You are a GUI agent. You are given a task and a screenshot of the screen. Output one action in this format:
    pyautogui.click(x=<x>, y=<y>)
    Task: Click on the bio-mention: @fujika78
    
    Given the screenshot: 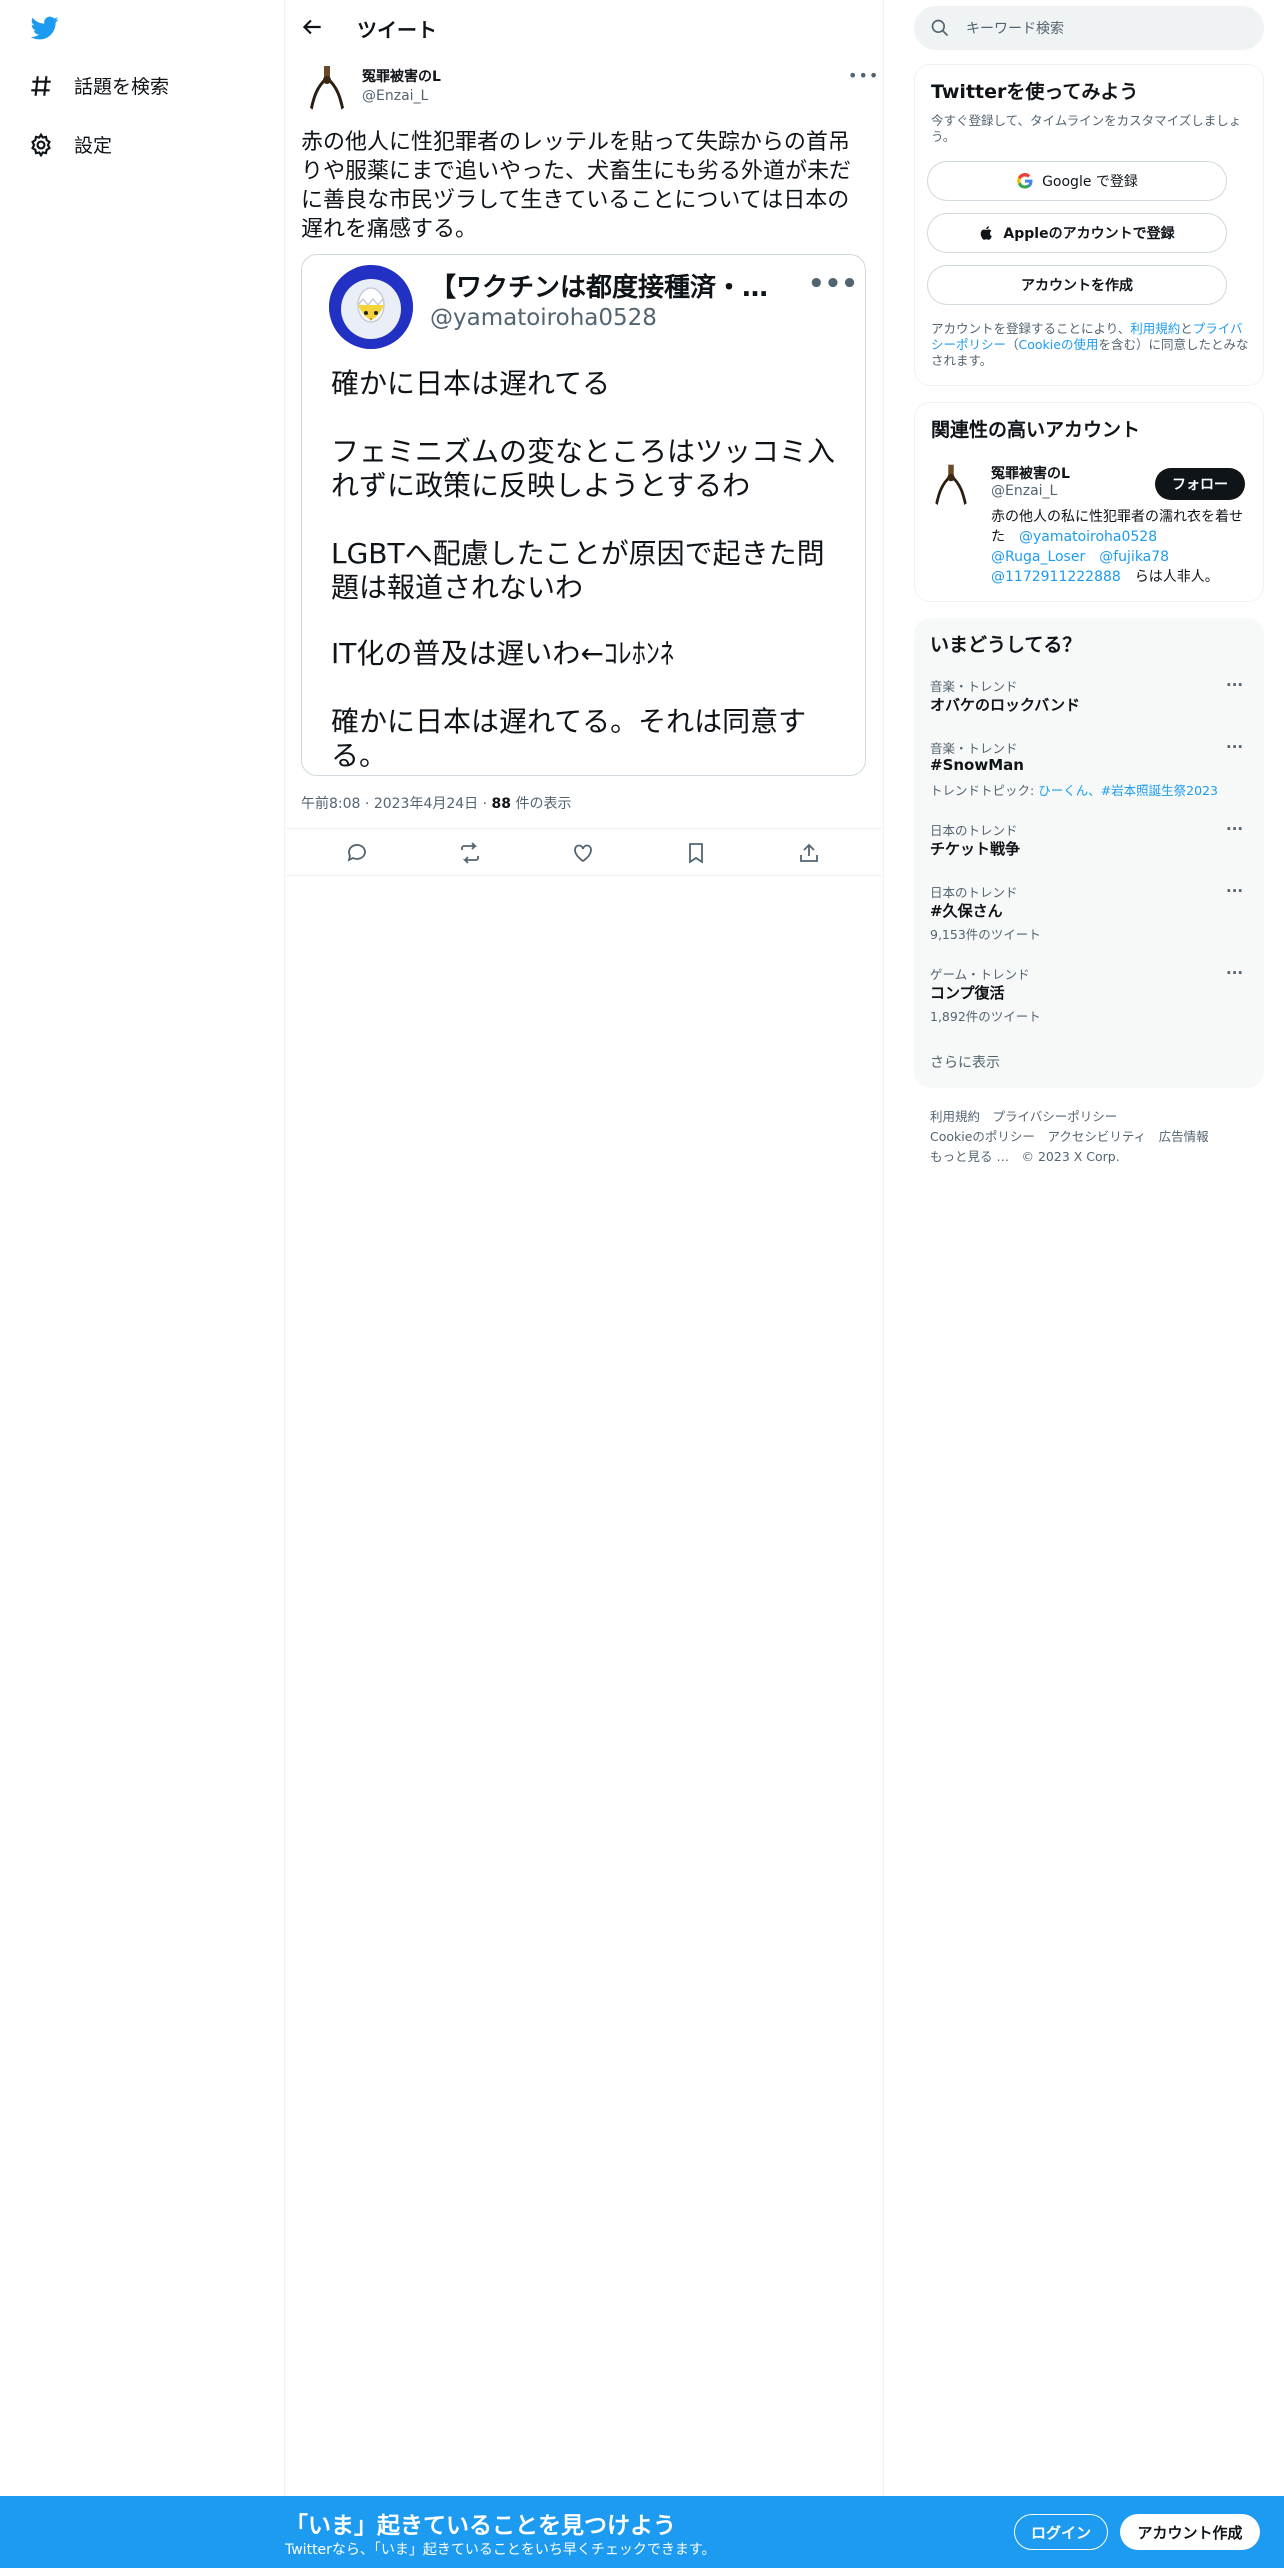 What is the action you would take?
    pyautogui.click(x=1134, y=557)
    